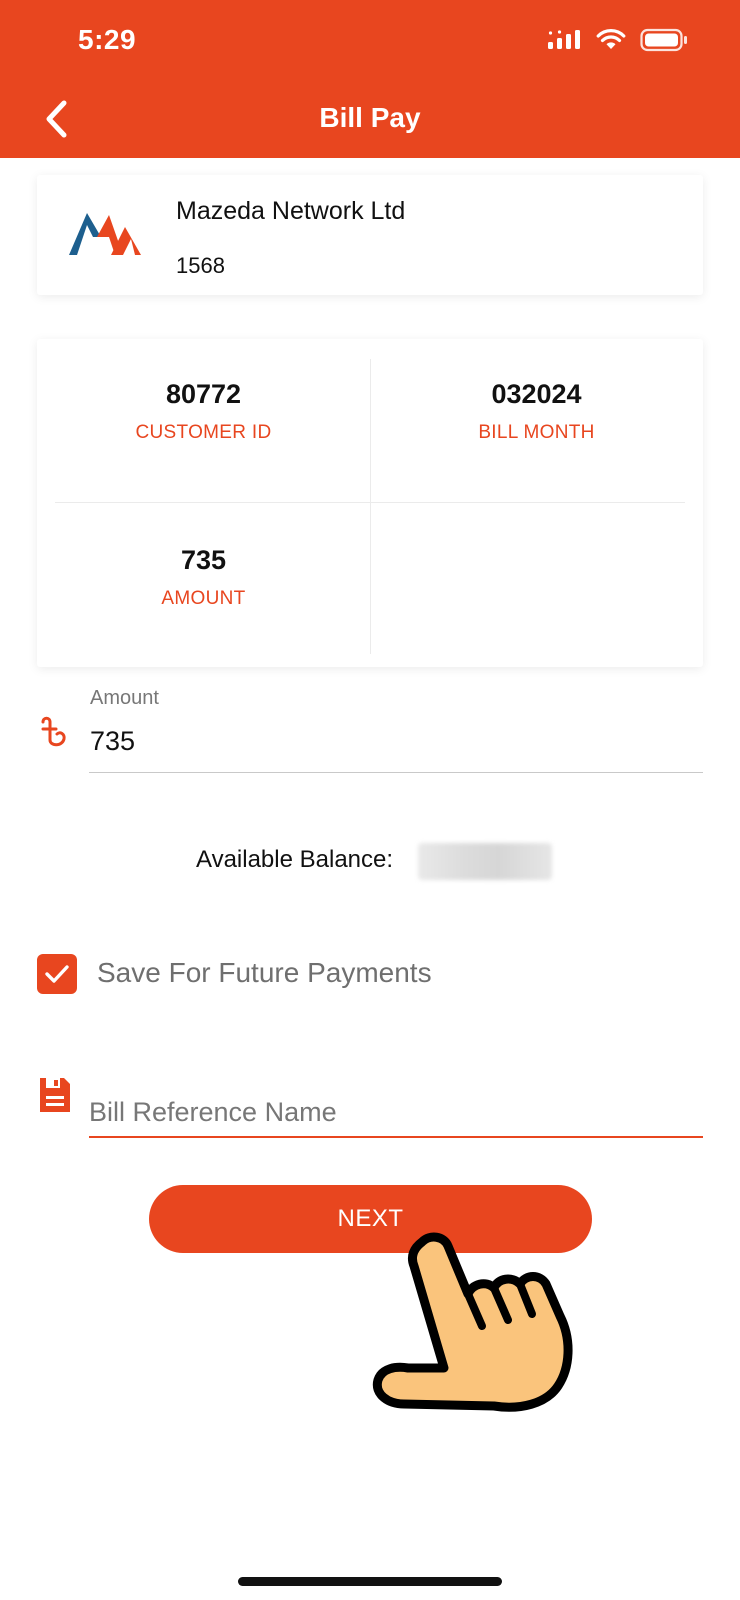 The width and height of the screenshot is (740, 1600). I want to click on amount-cell-label: AMOUNT, so click(203, 598).